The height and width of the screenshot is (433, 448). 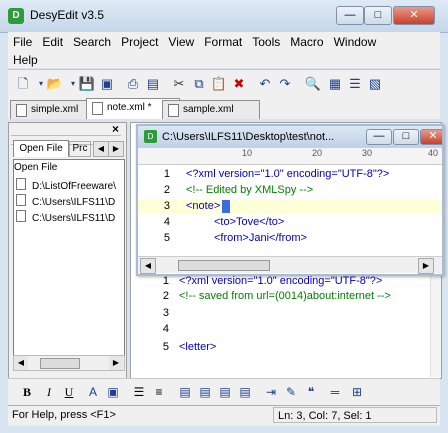 I want to click on line-number: 4, so click(x=166, y=222).